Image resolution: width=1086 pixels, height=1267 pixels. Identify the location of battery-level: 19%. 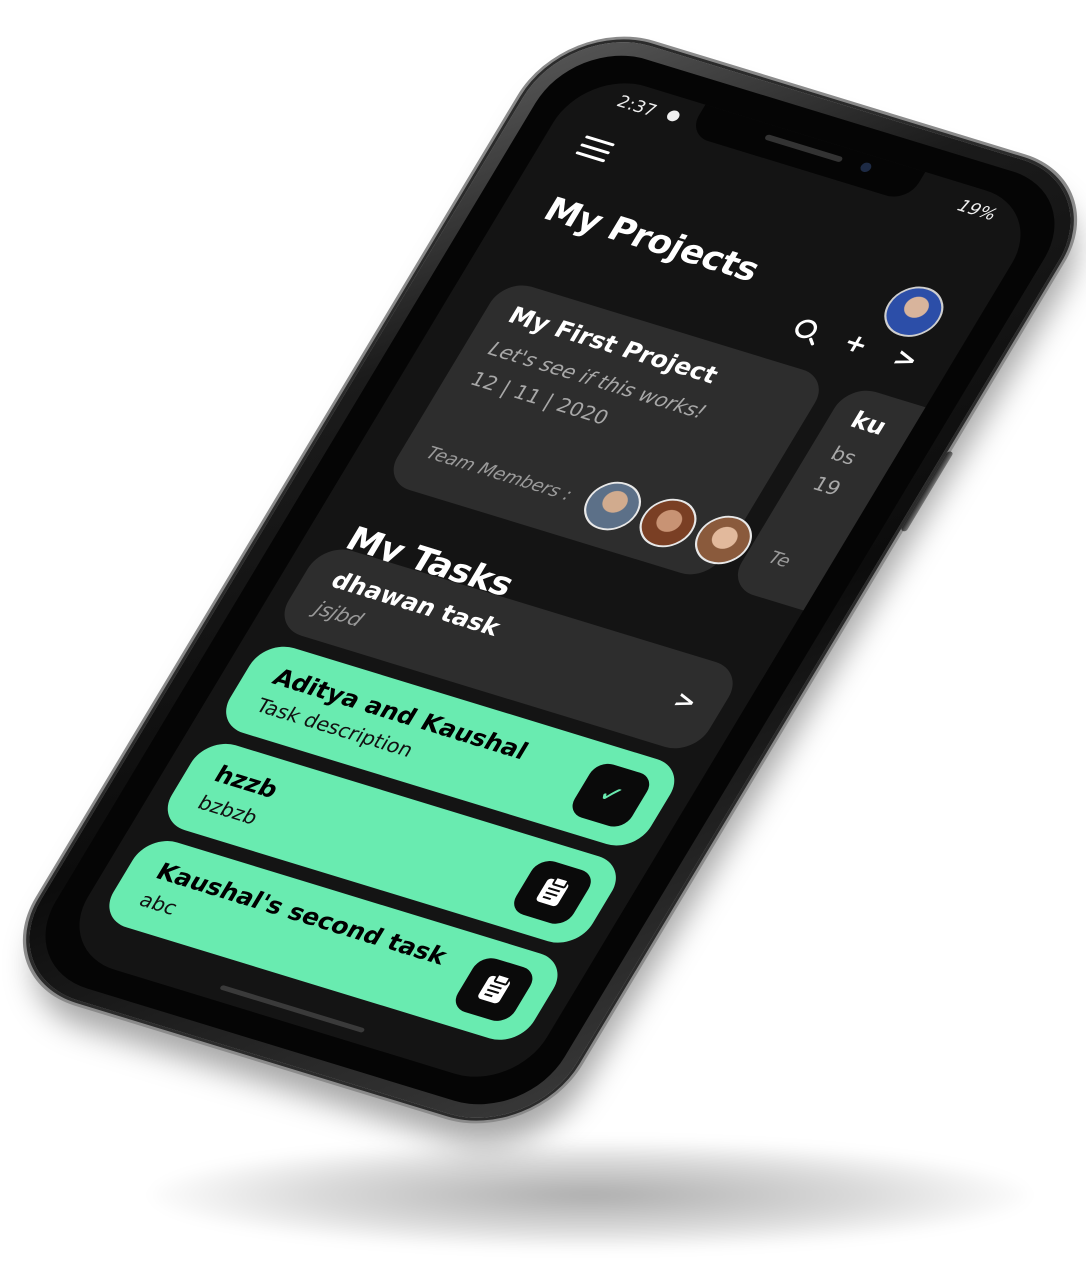
(977, 211).